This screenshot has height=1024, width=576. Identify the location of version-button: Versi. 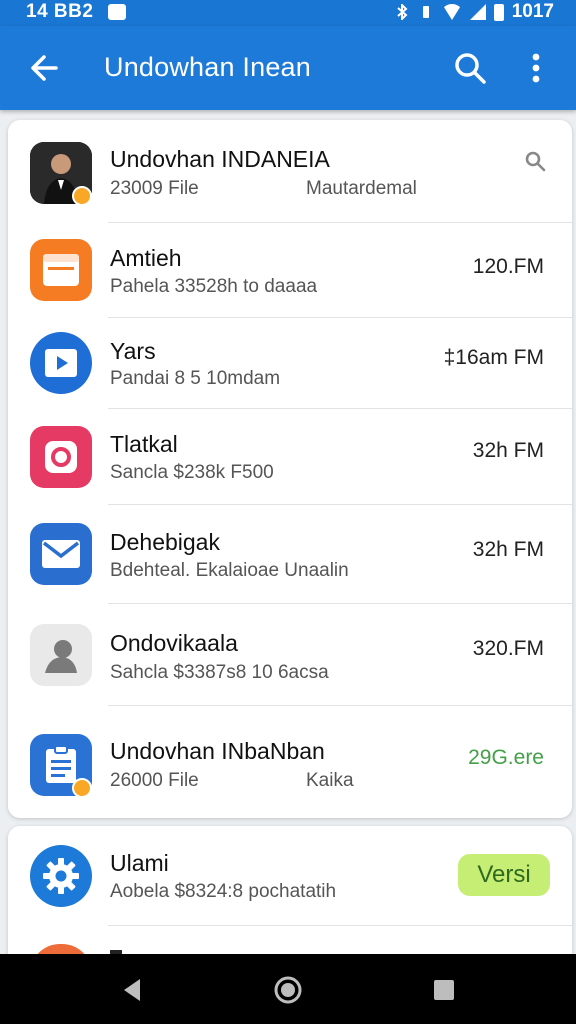
(504, 875).